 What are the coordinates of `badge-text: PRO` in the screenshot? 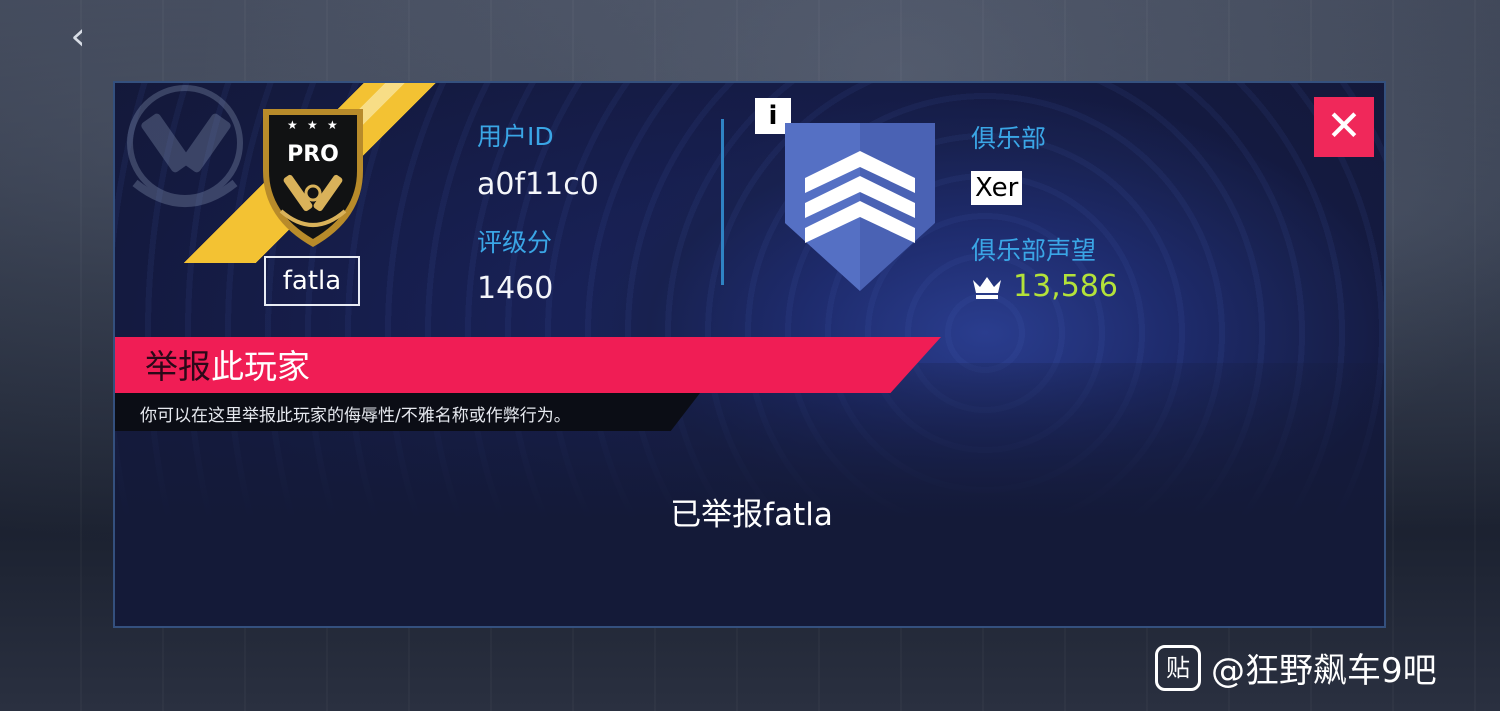 It's located at (313, 154).